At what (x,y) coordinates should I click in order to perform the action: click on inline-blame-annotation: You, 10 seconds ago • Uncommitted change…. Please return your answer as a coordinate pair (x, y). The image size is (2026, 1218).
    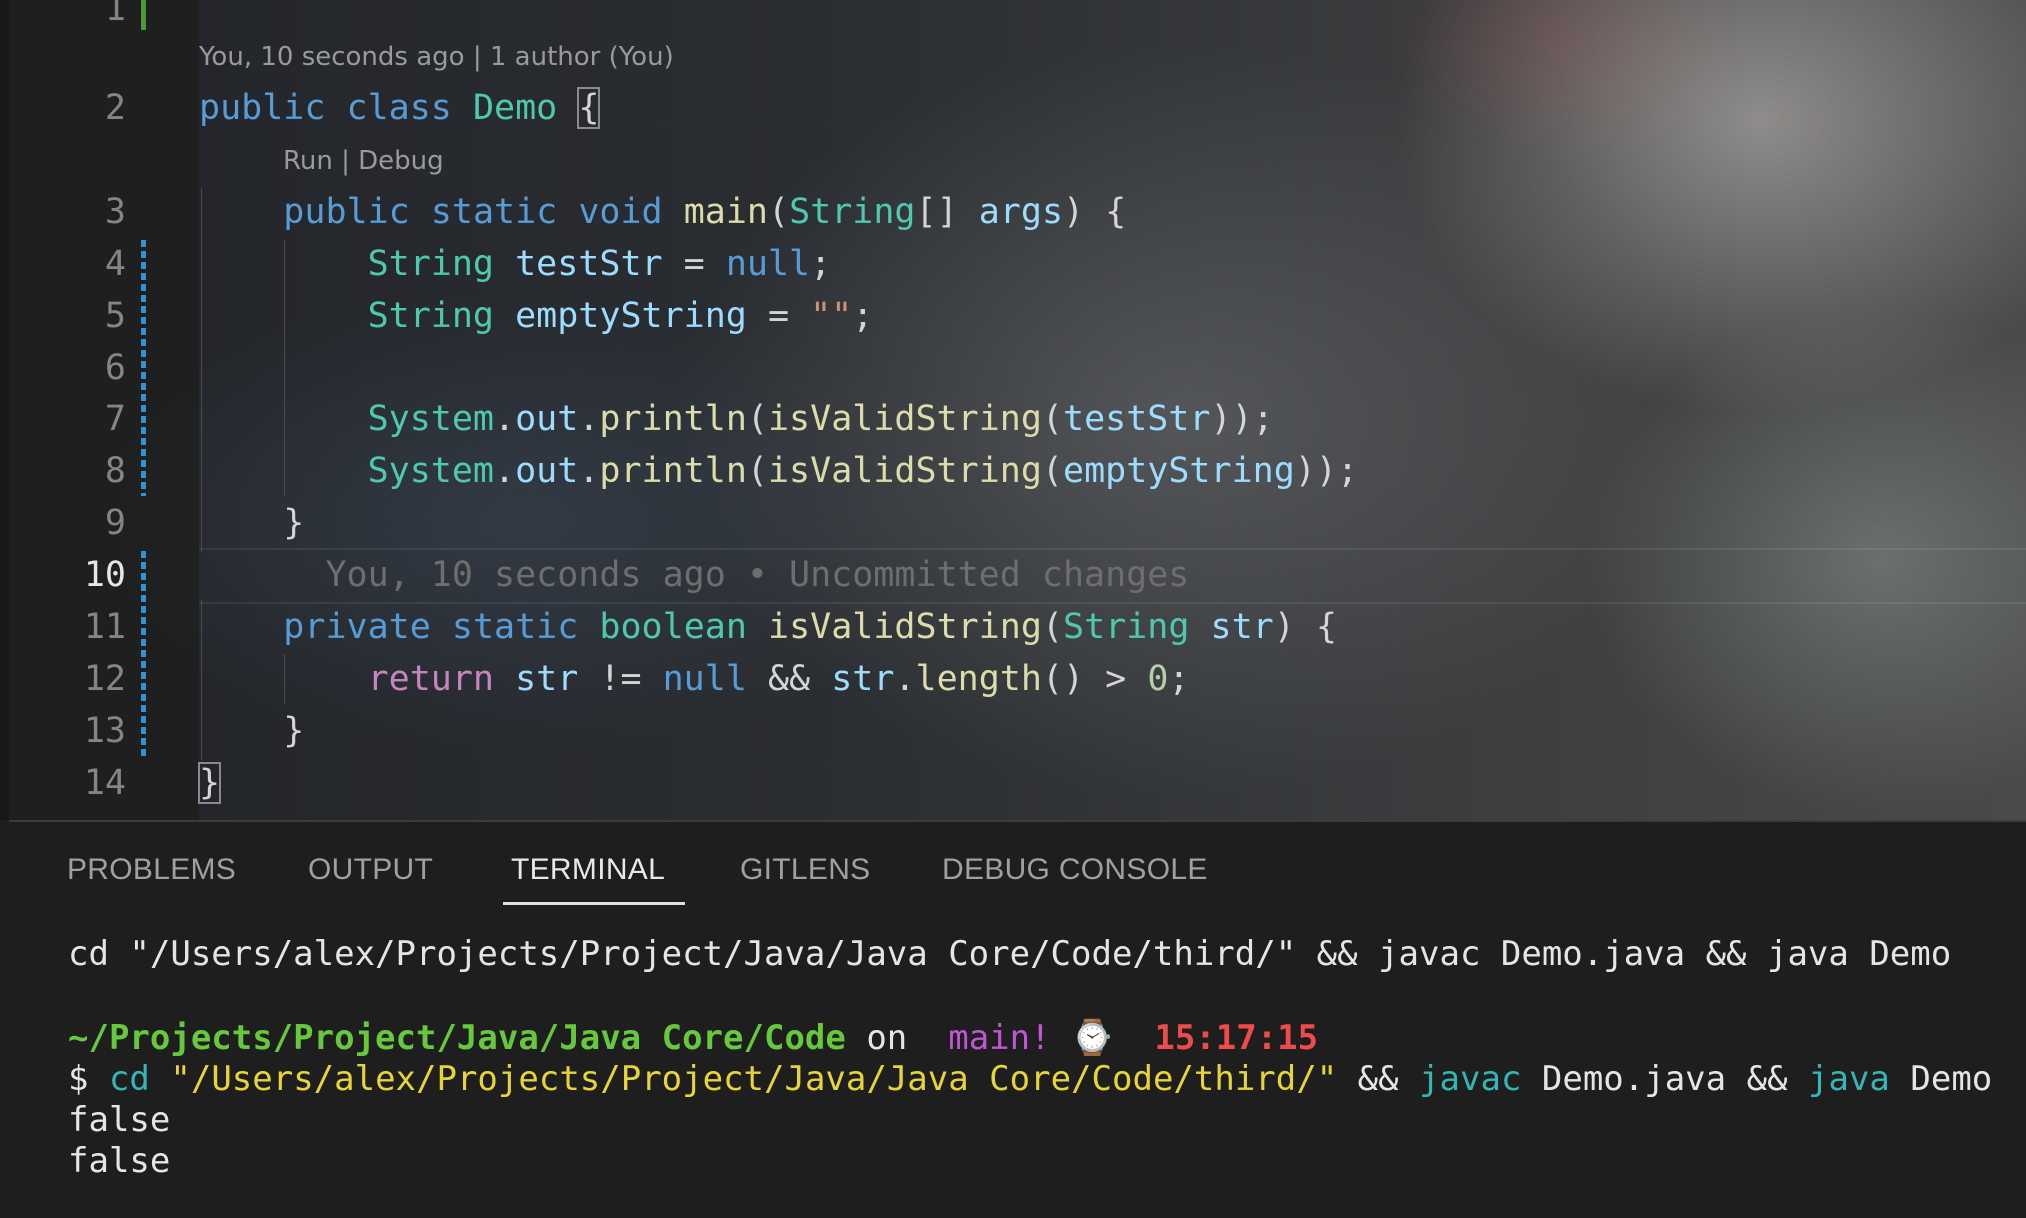
    Looking at the image, I should click on (694, 575).